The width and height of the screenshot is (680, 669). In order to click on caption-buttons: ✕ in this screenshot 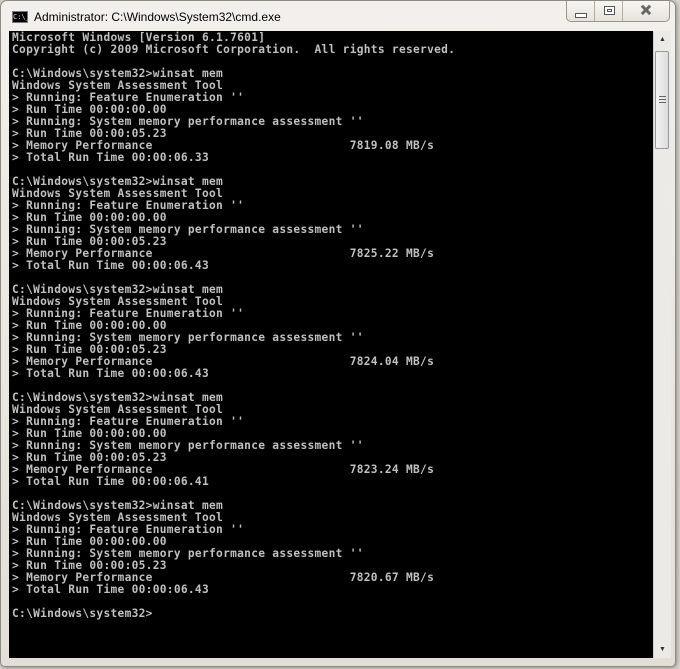, I will do `click(618, 11)`.